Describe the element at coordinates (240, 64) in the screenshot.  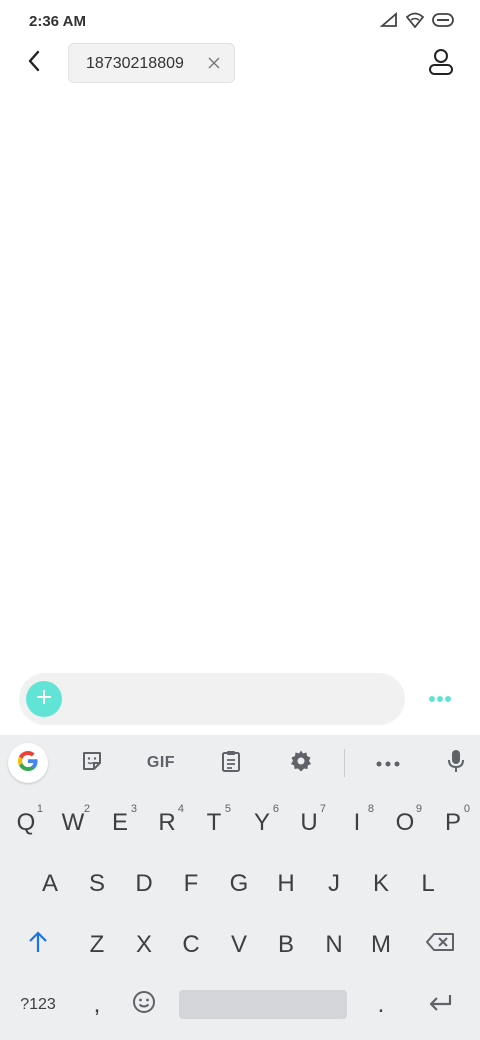
I see `top-bar: 18730218809` at that location.